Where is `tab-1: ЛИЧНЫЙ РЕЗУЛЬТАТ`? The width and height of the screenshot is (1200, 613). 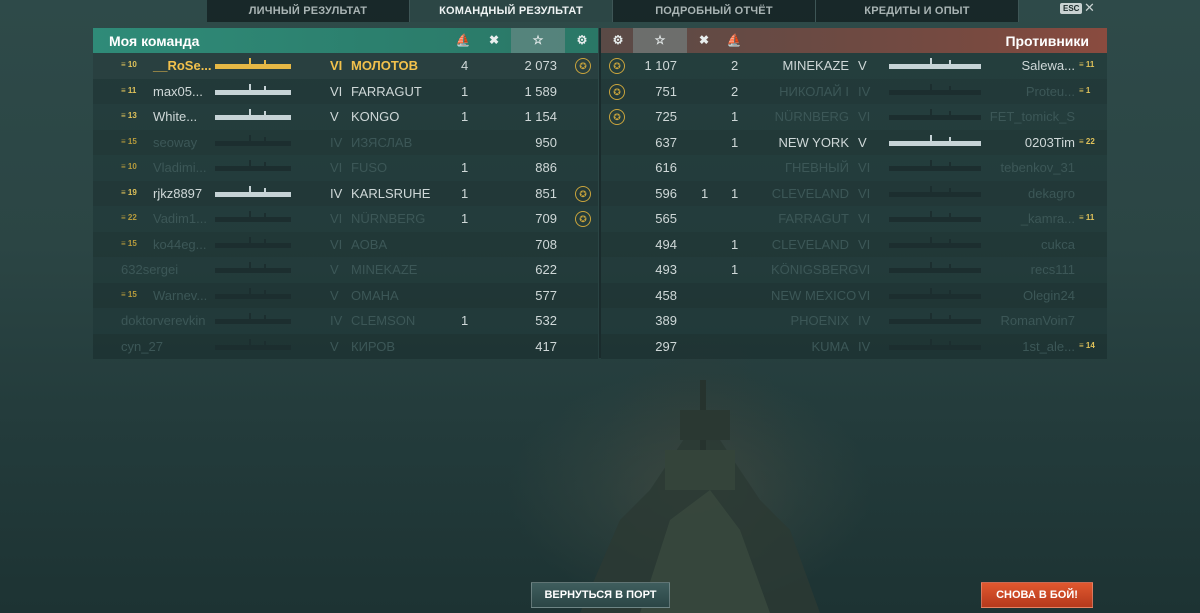
tab-1: ЛИЧНЫЙ РЕЗУЛЬТАТ is located at coordinates (308, 11).